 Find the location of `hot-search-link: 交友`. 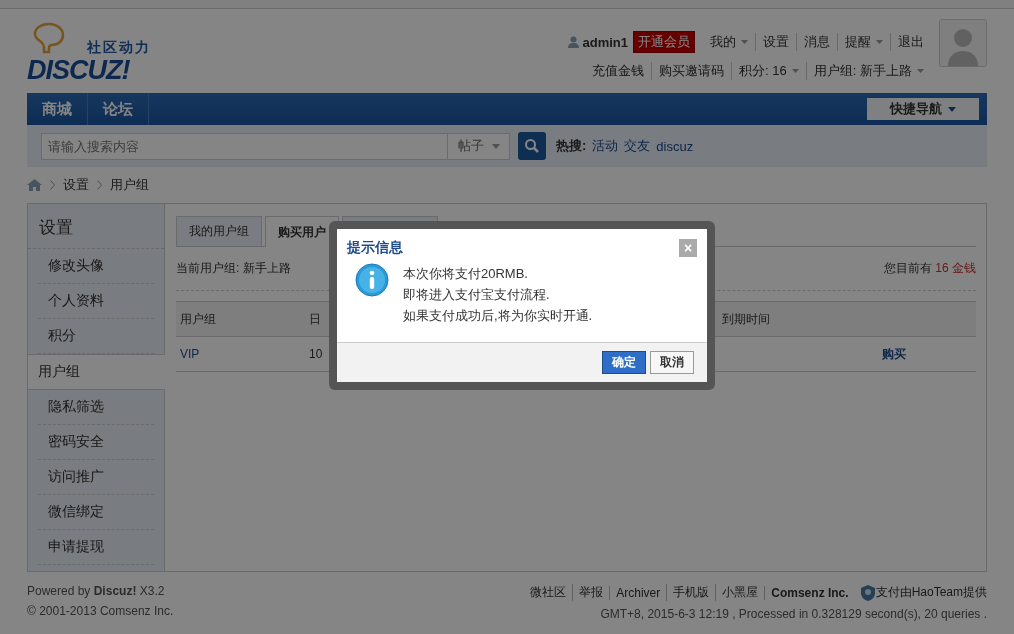

hot-search-link: 交友 is located at coordinates (637, 146).